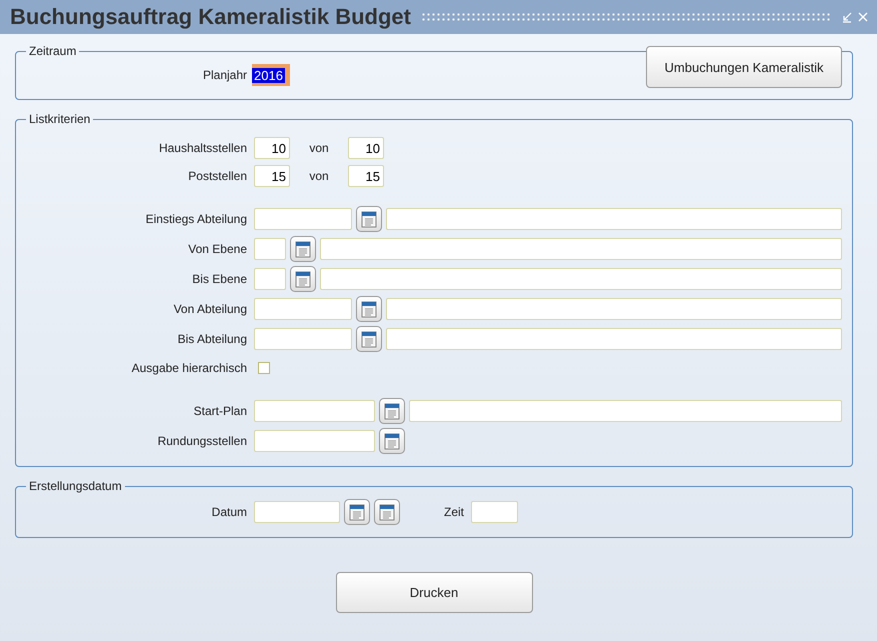 Image resolution: width=877 pixels, height=641 pixels. I want to click on field-label: Start-Plan, so click(220, 411).